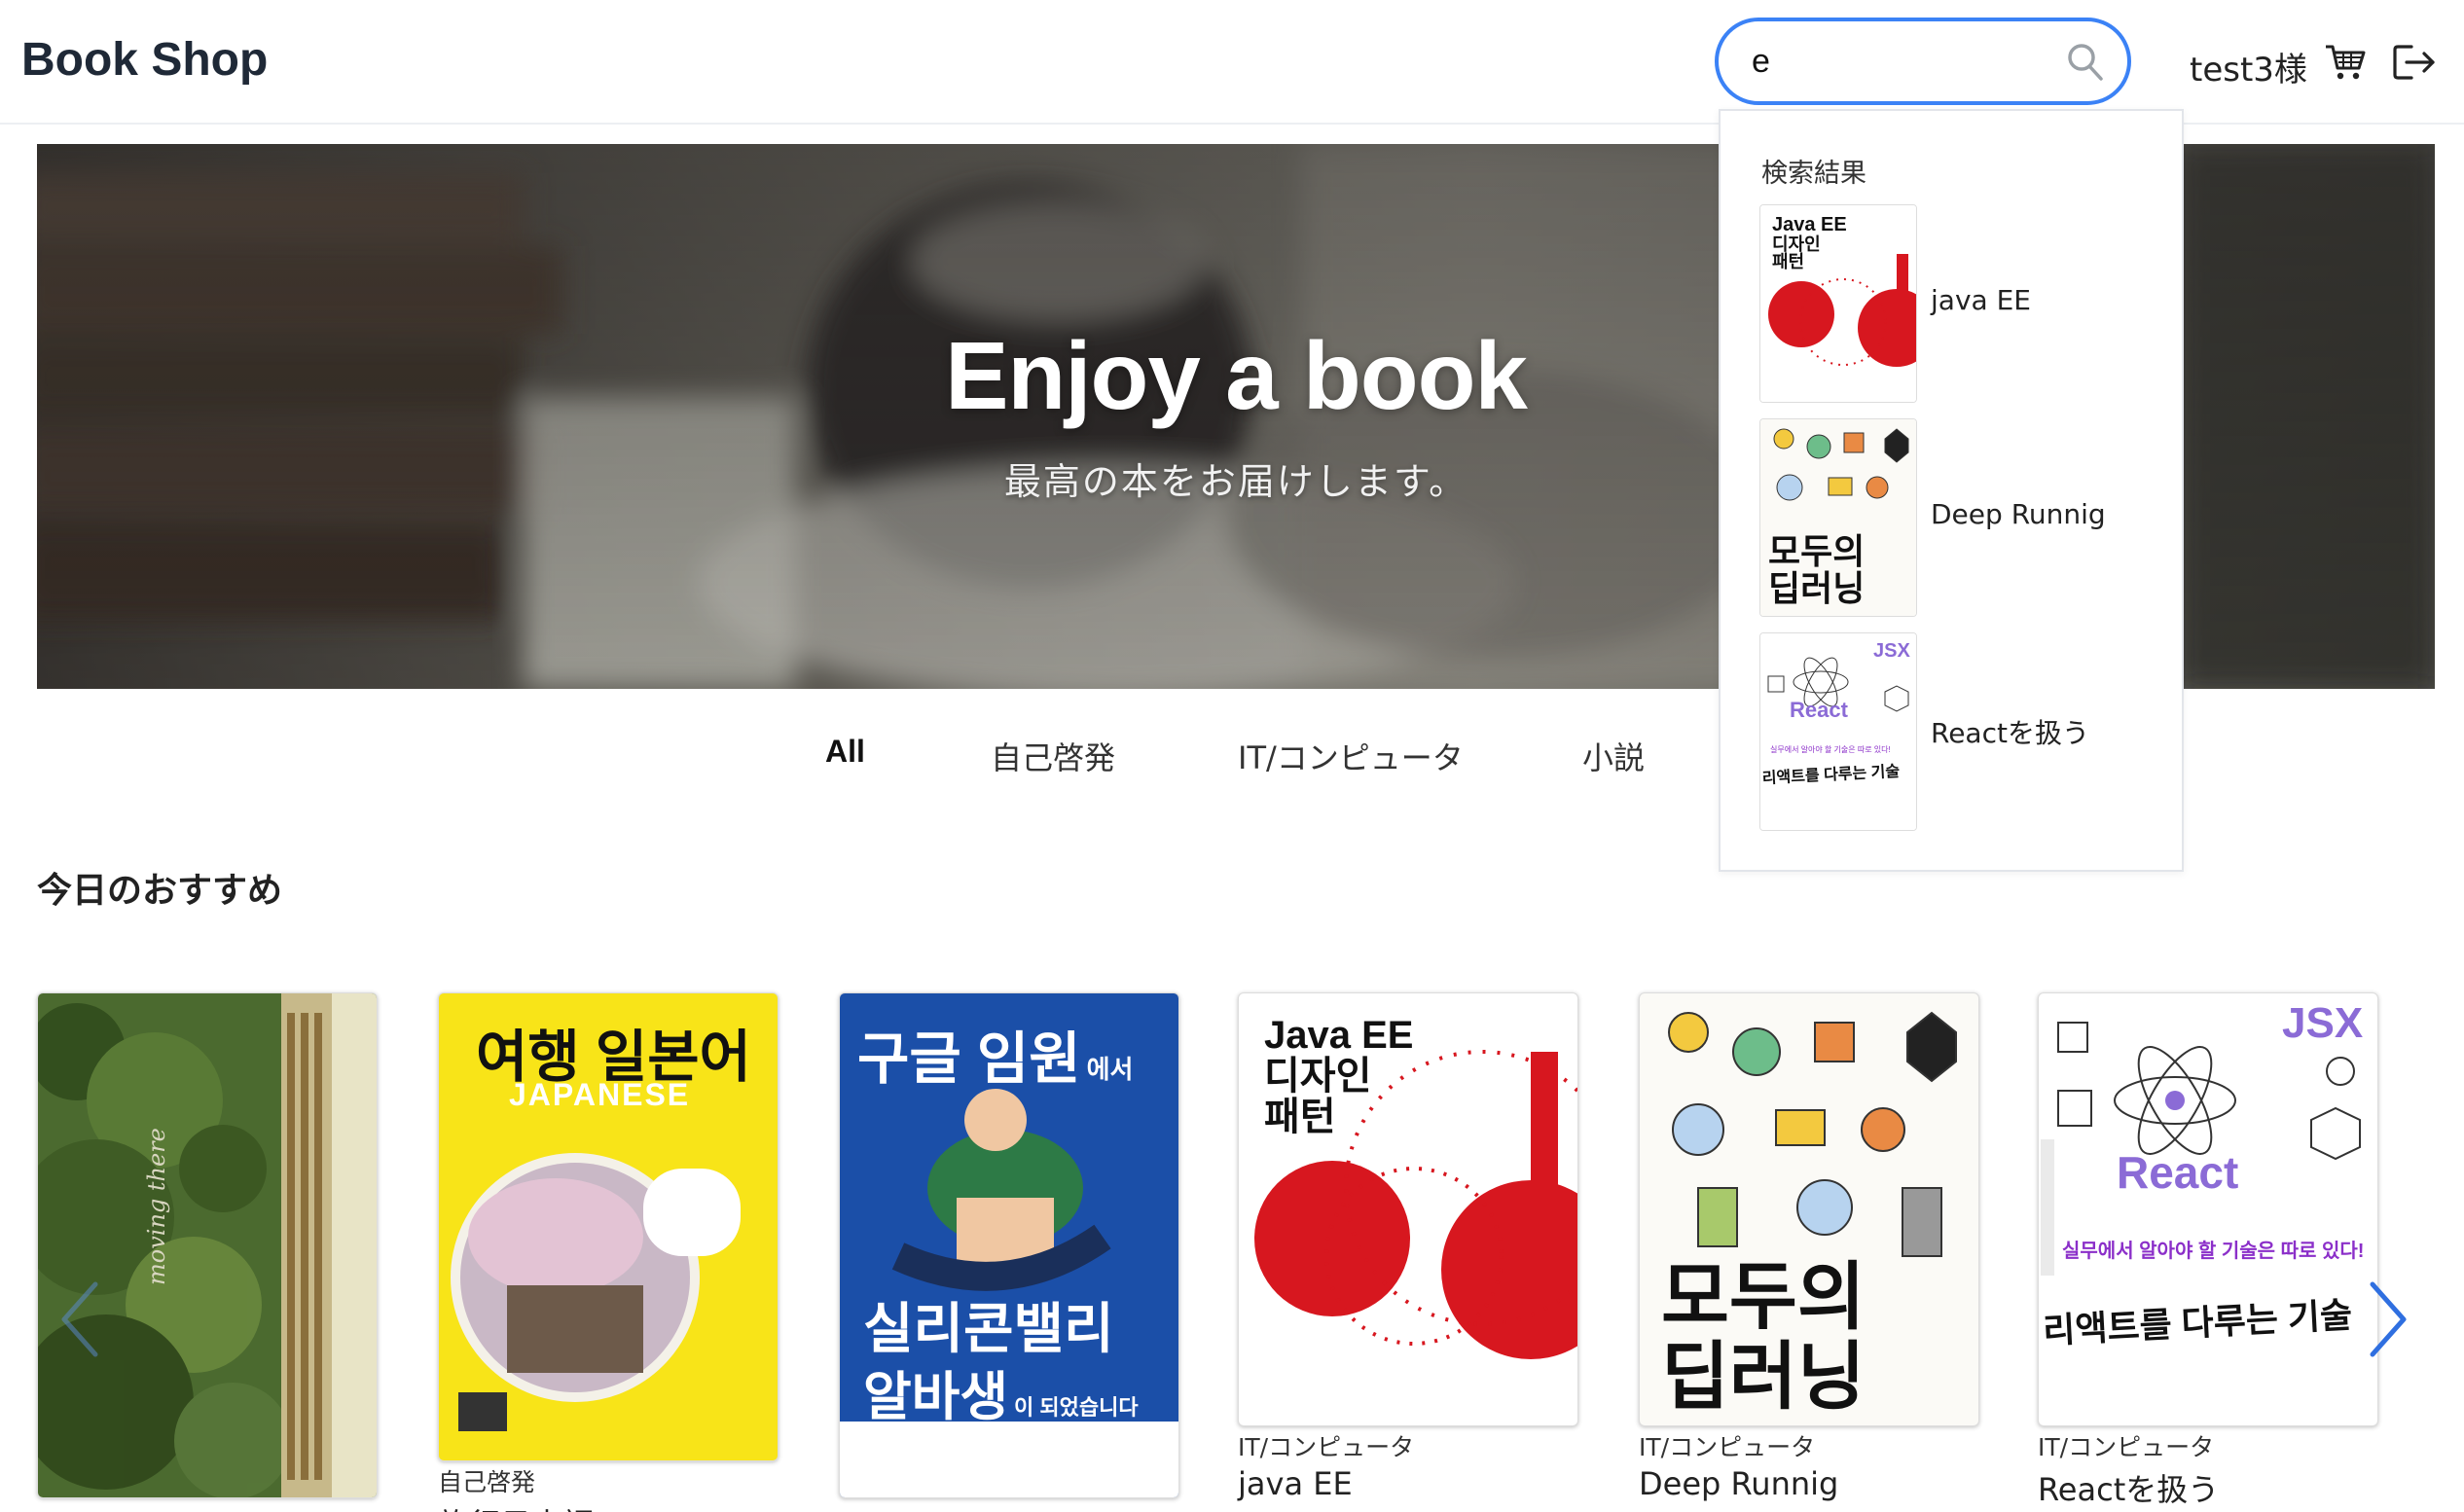  Describe the element at coordinates (2388, 1319) in the screenshot. I see `carousel-next-arrow-icon` at that location.